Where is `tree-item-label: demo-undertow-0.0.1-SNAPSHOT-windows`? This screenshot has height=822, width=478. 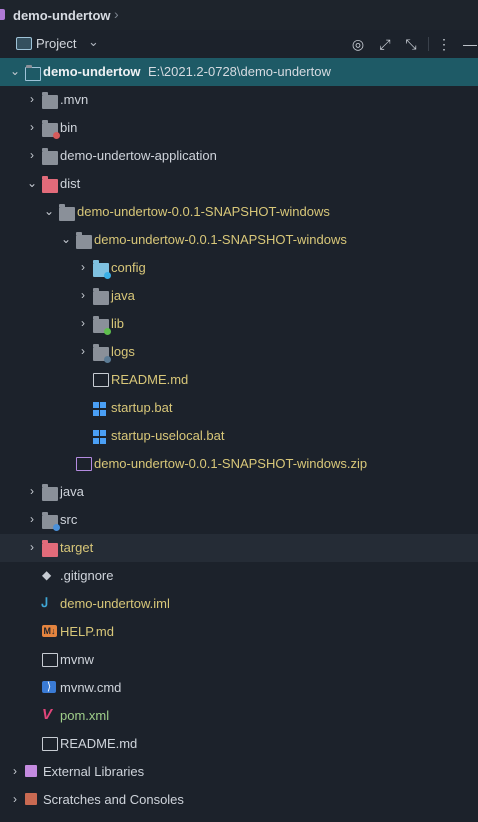 tree-item-label: demo-undertow-0.0.1-SNAPSHOT-windows is located at coordinates (203, 211).